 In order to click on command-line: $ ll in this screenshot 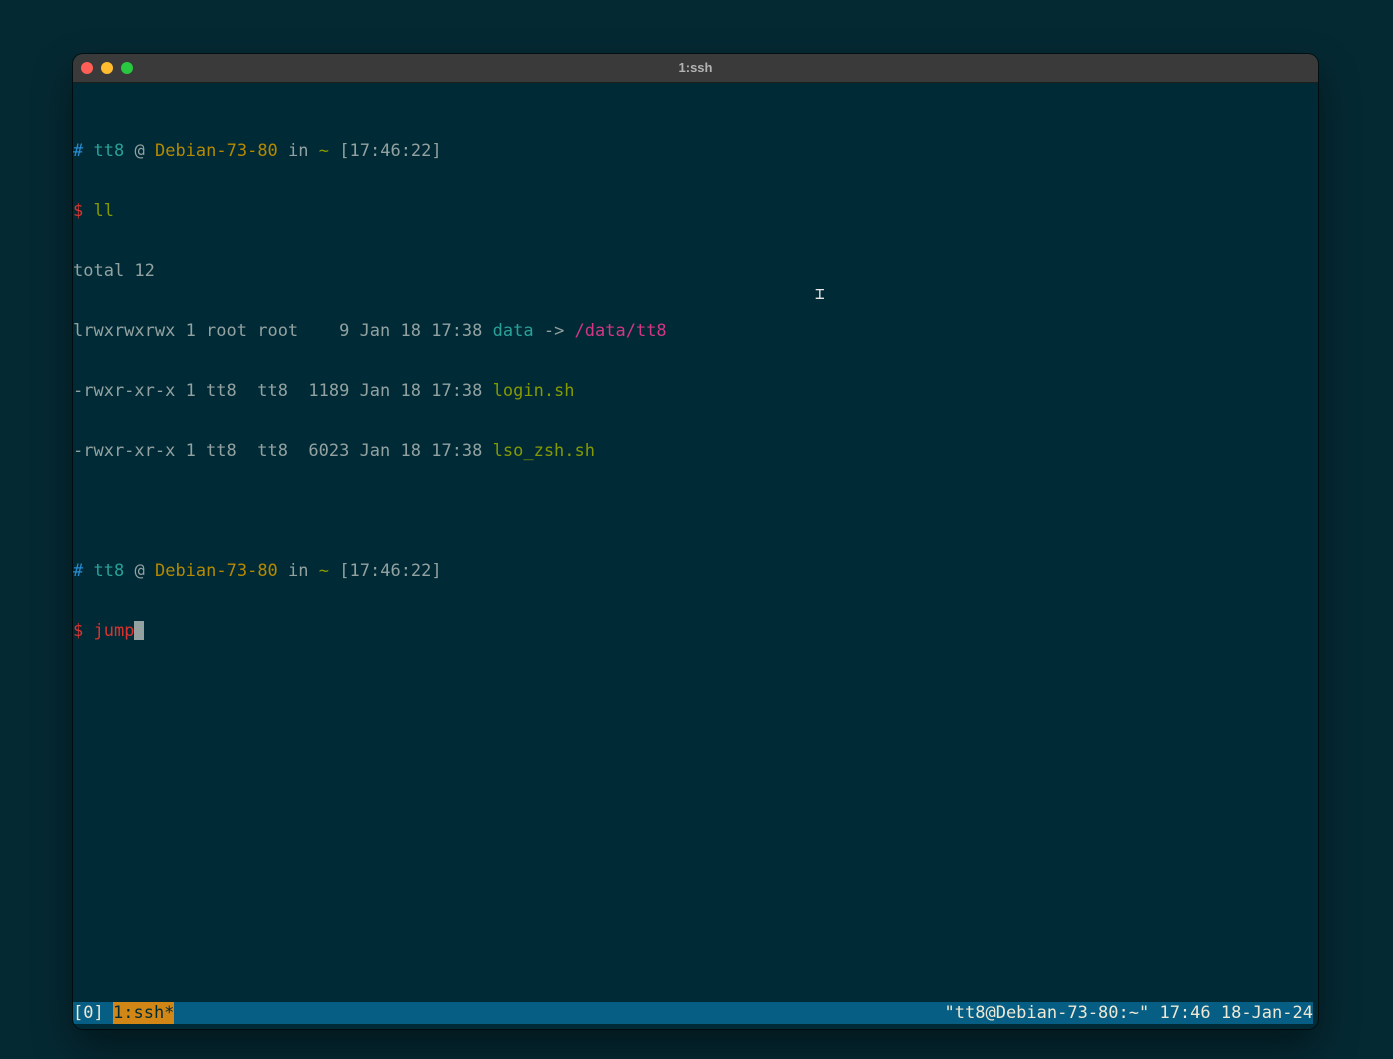, I will do `click(695, 211)`.